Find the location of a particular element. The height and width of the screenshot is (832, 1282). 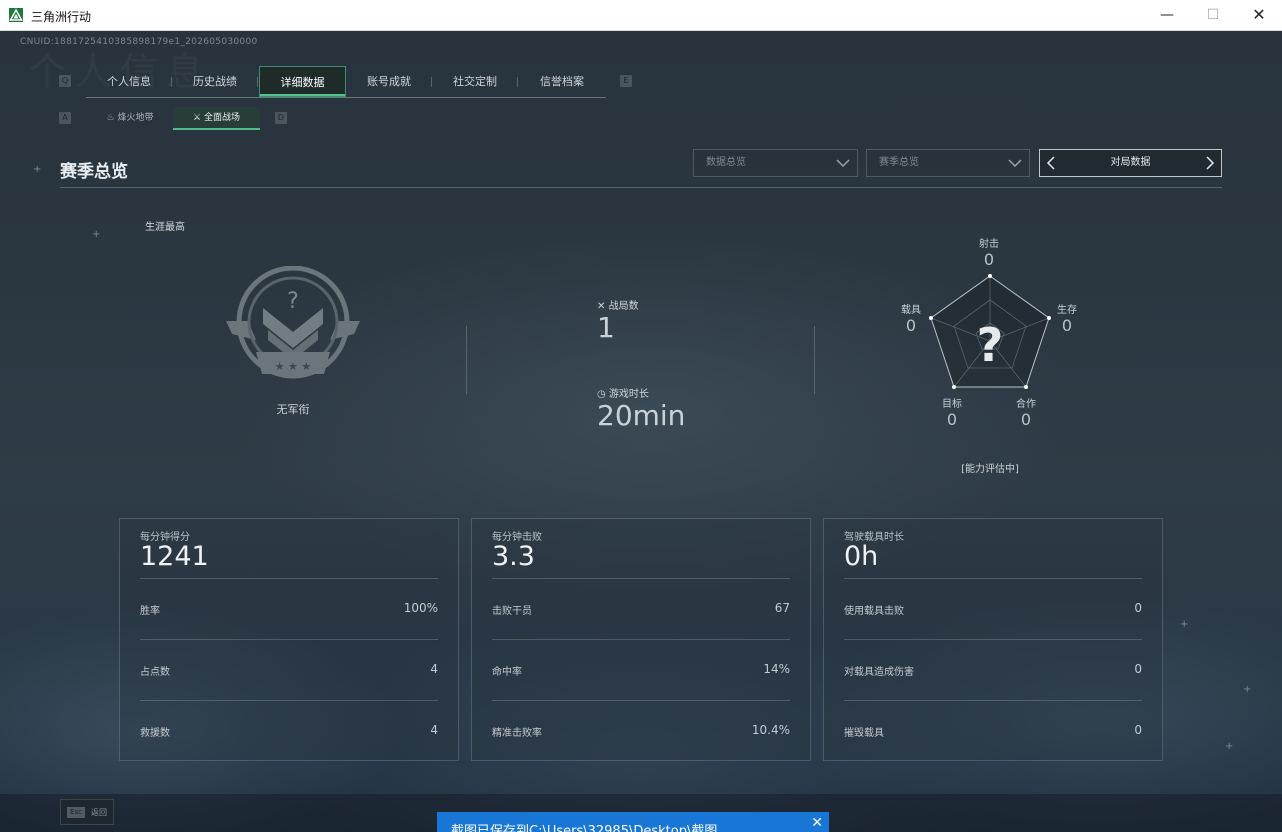

tab-social: 社交定制 is located at coordinates (475, 81).